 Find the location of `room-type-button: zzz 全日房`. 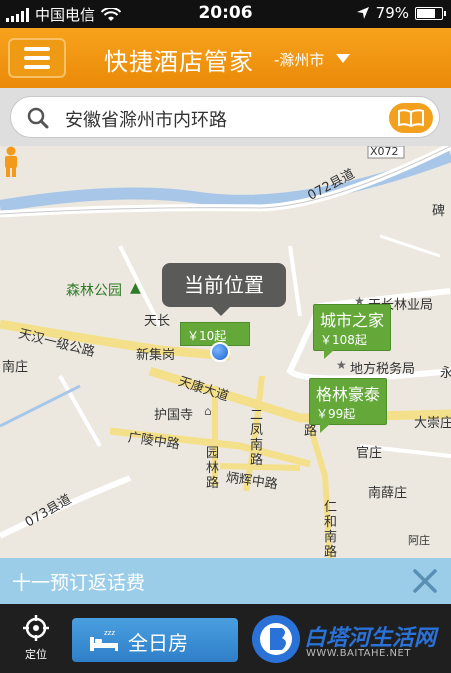

room-type-button: zzz 全日房 is located at coordinates (155, 640).